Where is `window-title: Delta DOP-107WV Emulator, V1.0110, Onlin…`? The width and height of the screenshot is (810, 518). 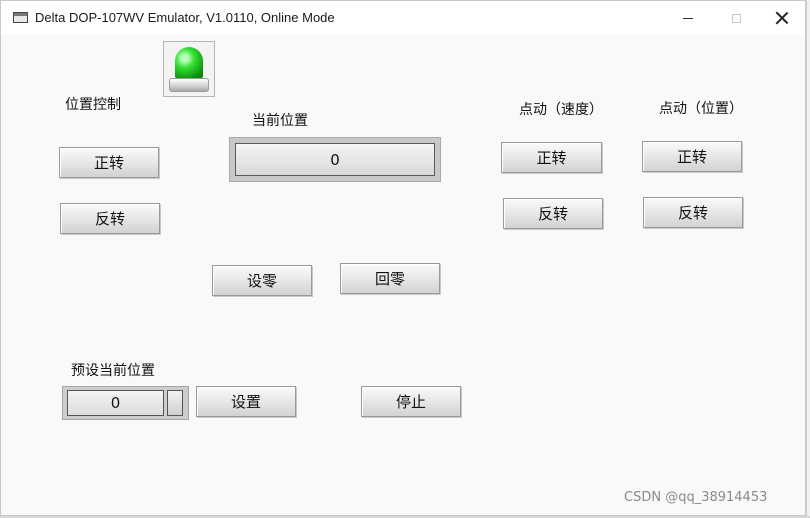
window-title: Delta DOP-107WV Emulator, V1.0110, Onlin… is located at coordinates (185, 17).